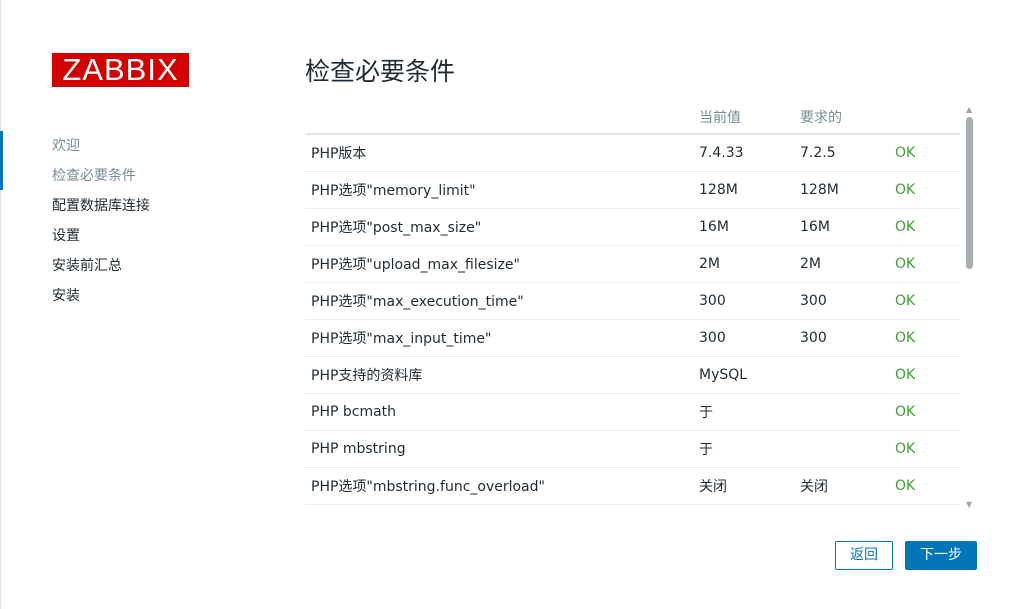  I want to click on header-current-value: 当前值, so click(749, 118).